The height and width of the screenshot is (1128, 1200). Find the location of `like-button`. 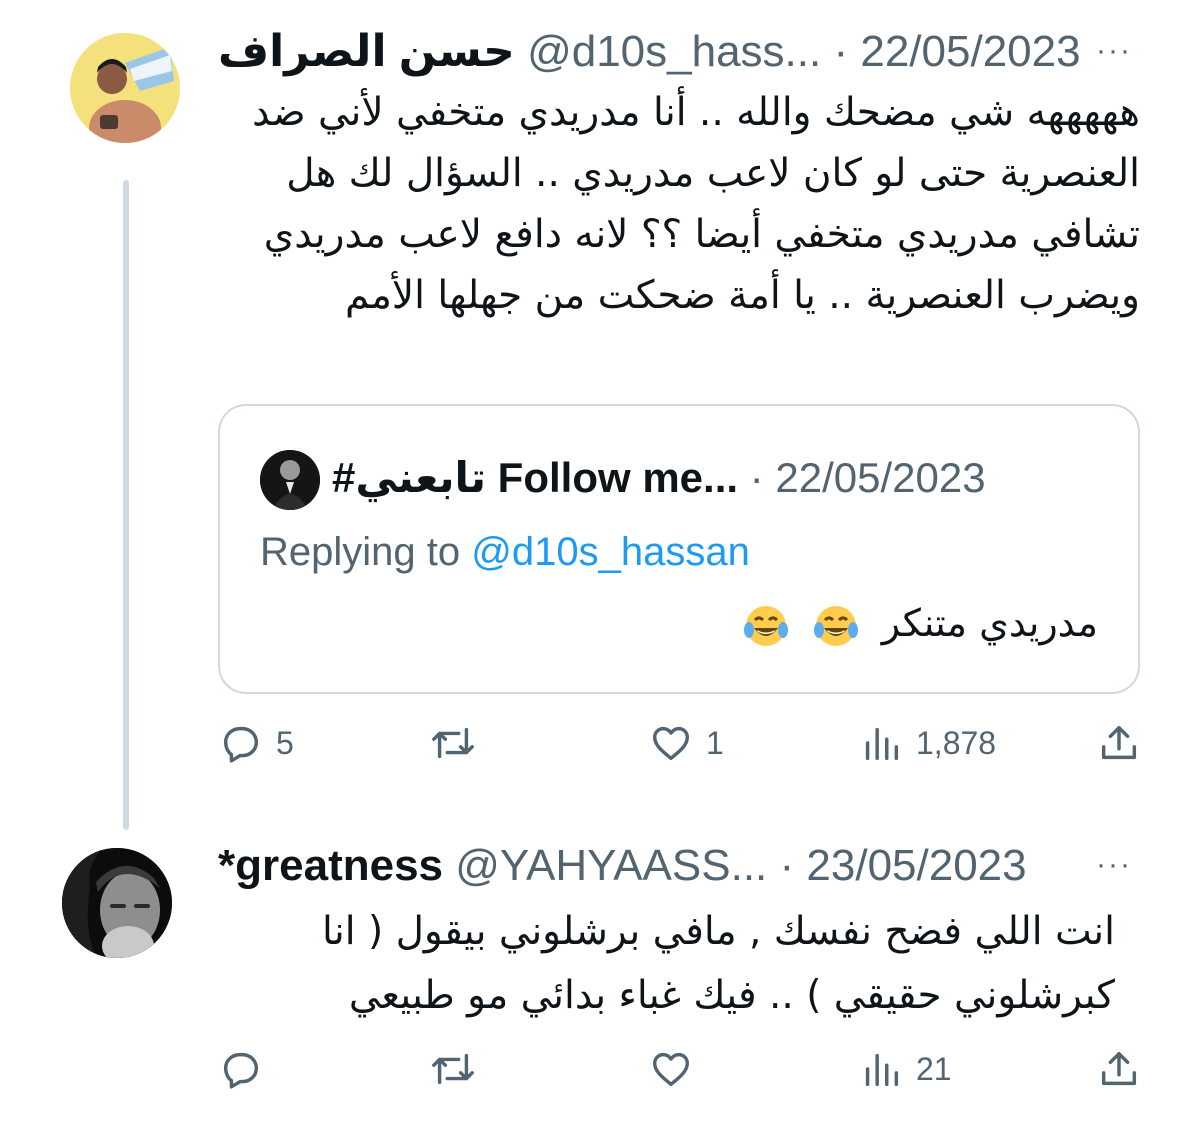

like-button is located at coordinates (677, 1069).